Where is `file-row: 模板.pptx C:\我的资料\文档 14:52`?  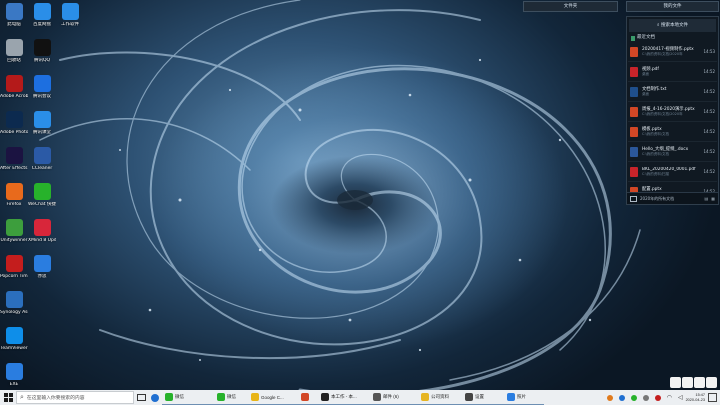 file-row: 模板.pptx C:\我的资料\文档 14:52 is located at coordinates (672, 132).